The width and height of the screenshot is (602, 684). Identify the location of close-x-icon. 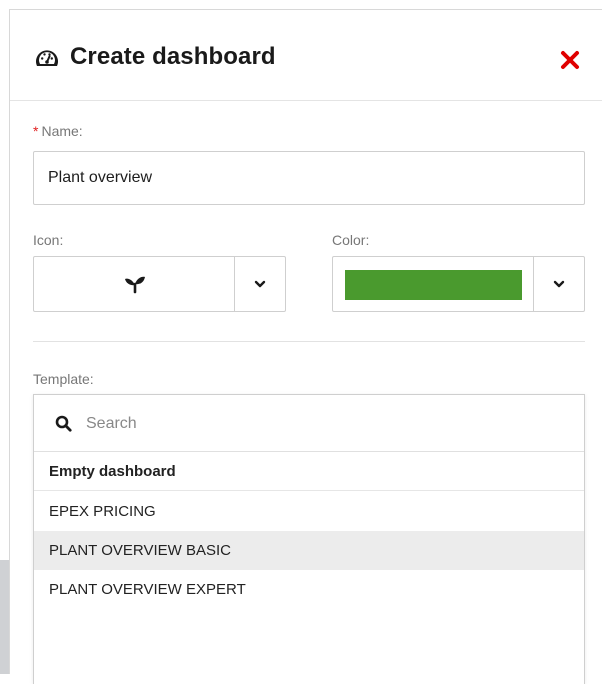
(570, 60).